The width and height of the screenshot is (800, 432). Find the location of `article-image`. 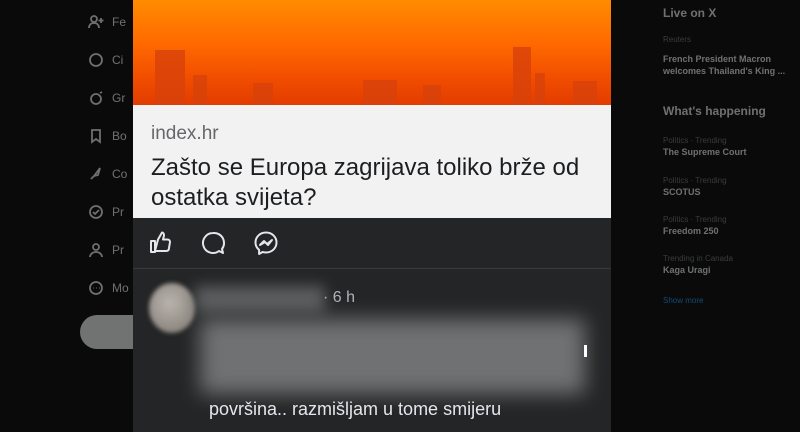

article-image is located at coordinates (372, 52).